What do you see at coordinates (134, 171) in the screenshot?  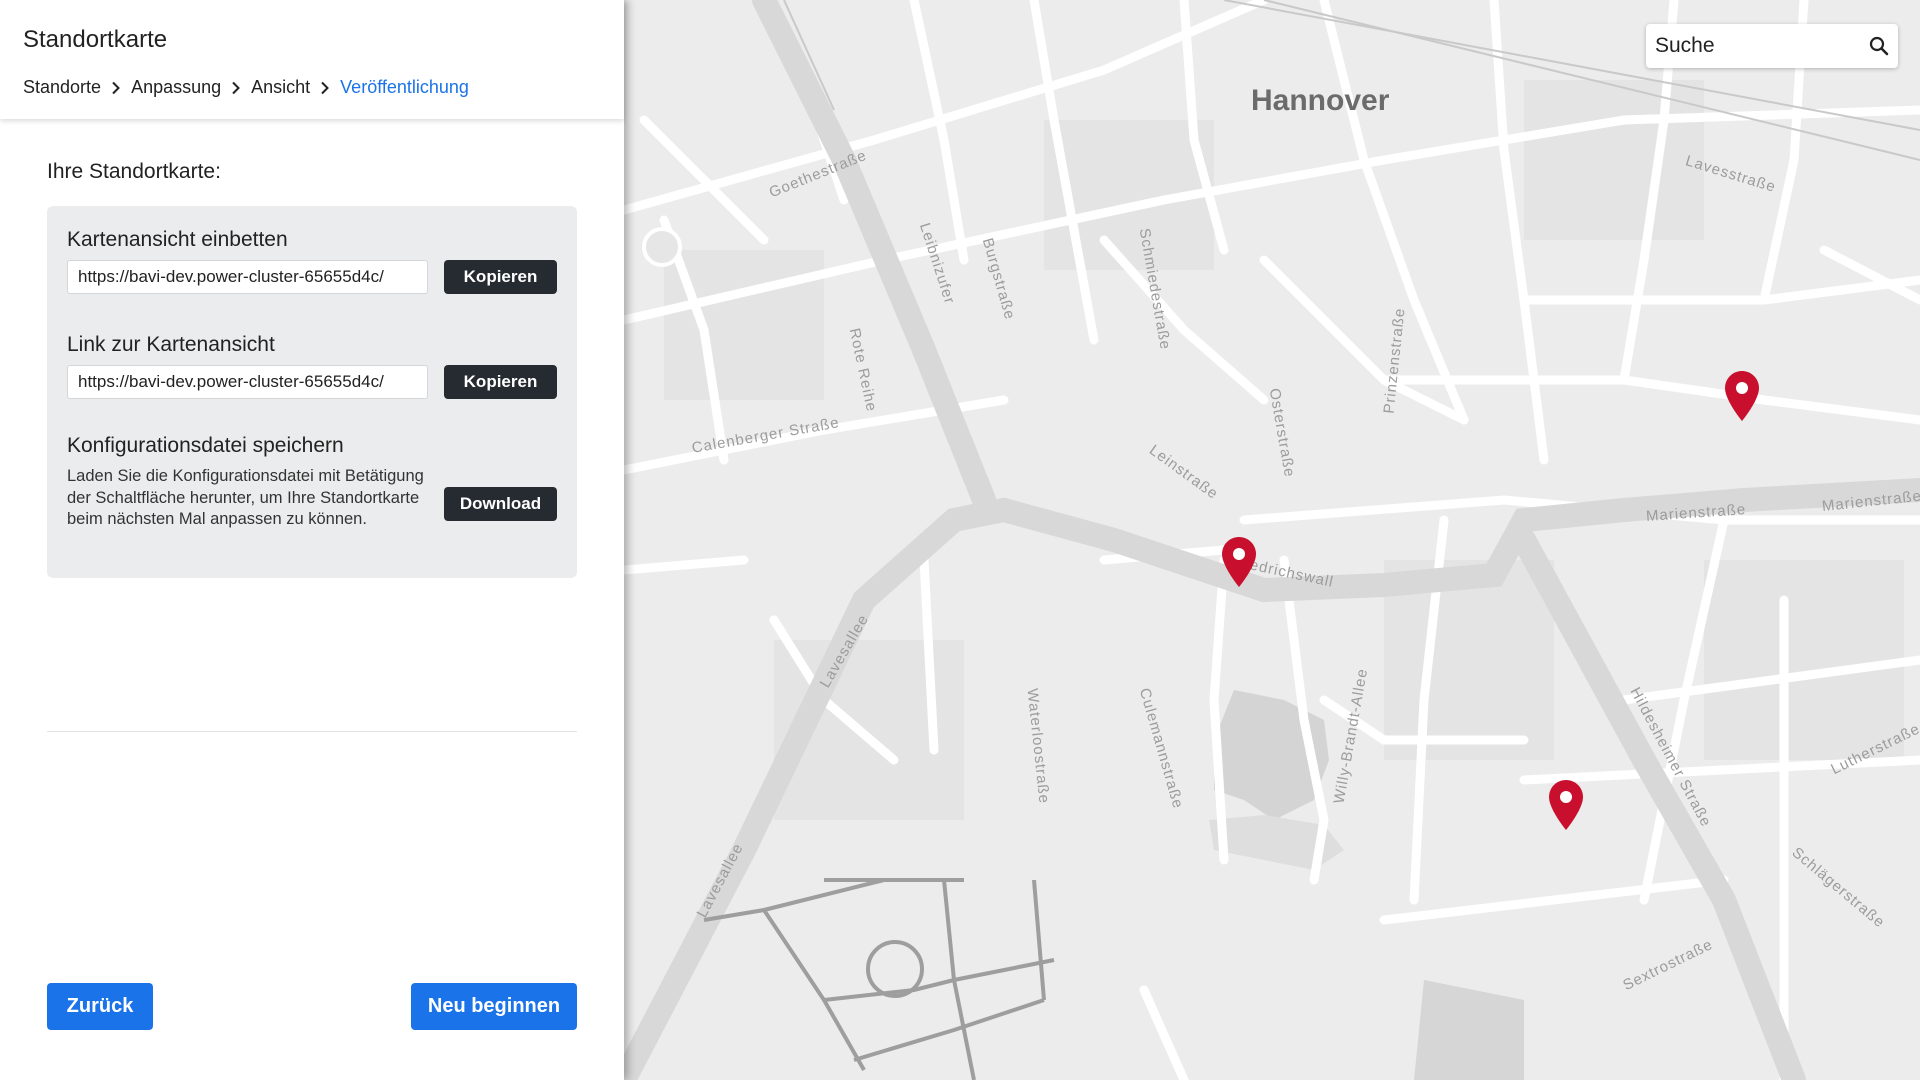 I see `section-title: Ihre Standortkarte:` at bounding box center [134, 171].